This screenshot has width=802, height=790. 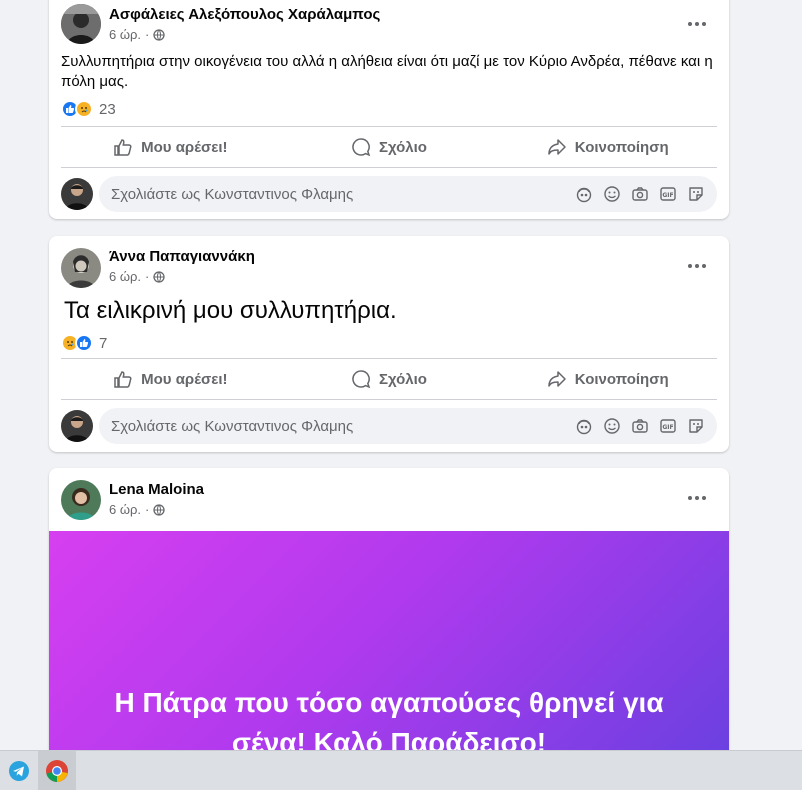 I want to click on chrome-icon, so click(x=57, y=770).